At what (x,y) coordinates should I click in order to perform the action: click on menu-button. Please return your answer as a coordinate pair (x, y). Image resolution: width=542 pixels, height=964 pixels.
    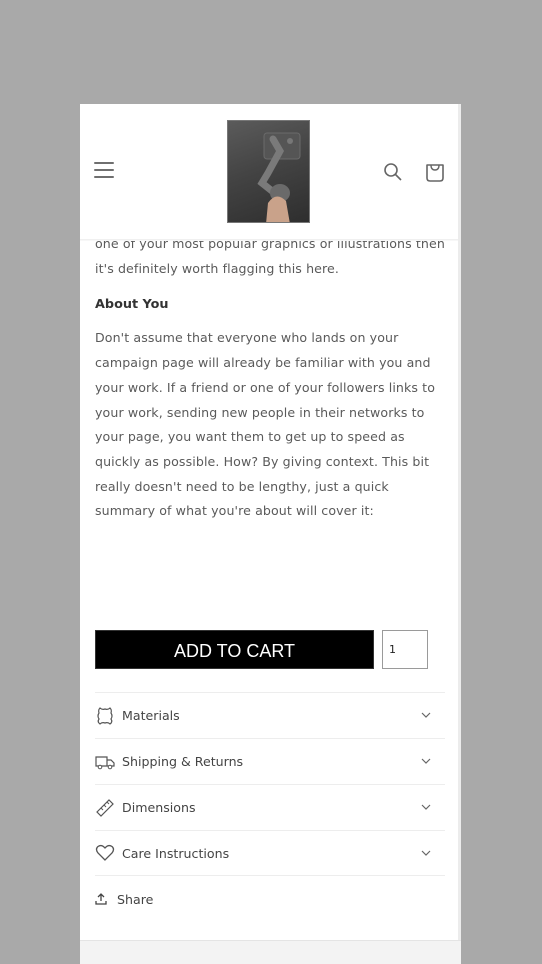
    Looking at the image, I should click on (104, 171).